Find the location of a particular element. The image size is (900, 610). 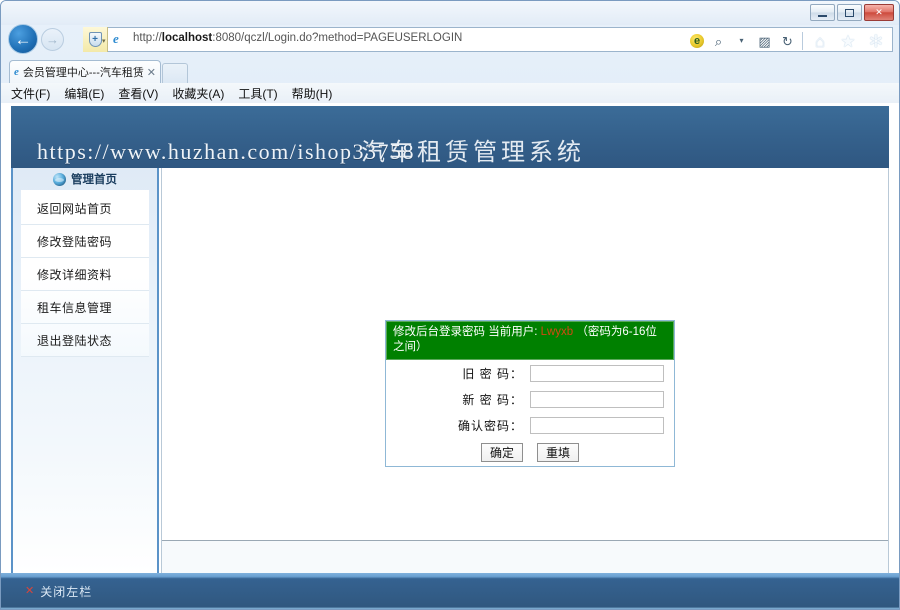

menu-item-favorites: 收藏夹(A) is located at coordinates (198, 93).